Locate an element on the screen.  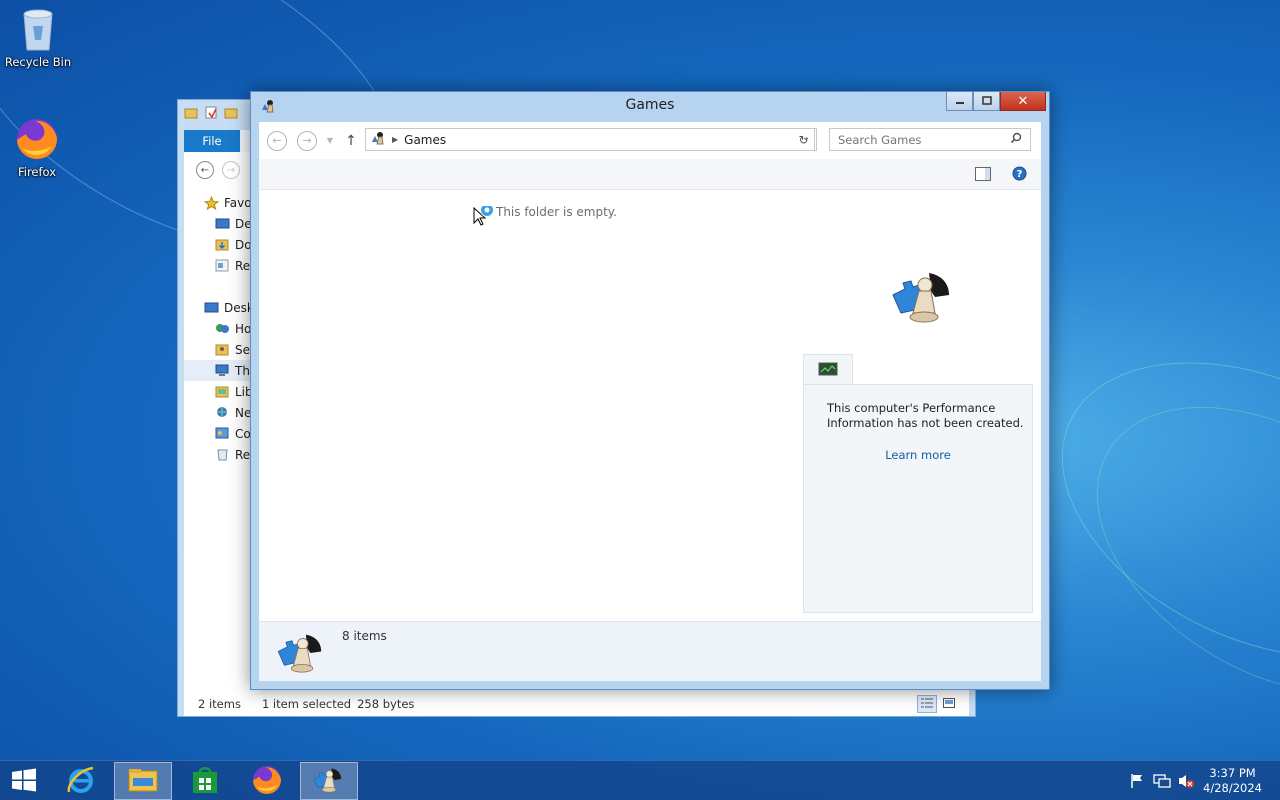
control-panel-icon is located at coordinates (222, 433).